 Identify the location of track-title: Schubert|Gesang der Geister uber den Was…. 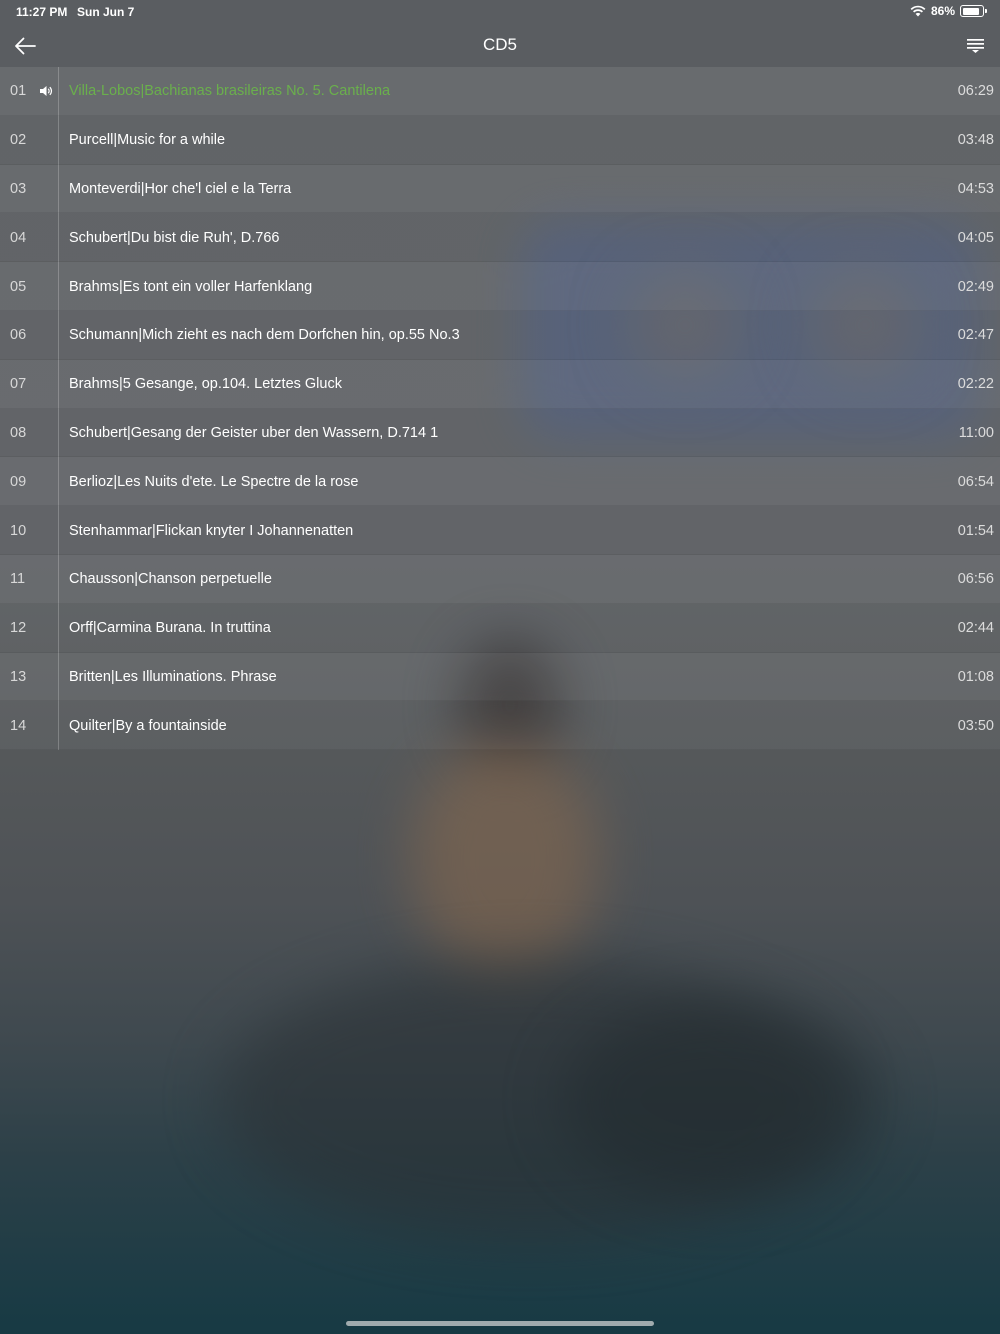
(254, 432).